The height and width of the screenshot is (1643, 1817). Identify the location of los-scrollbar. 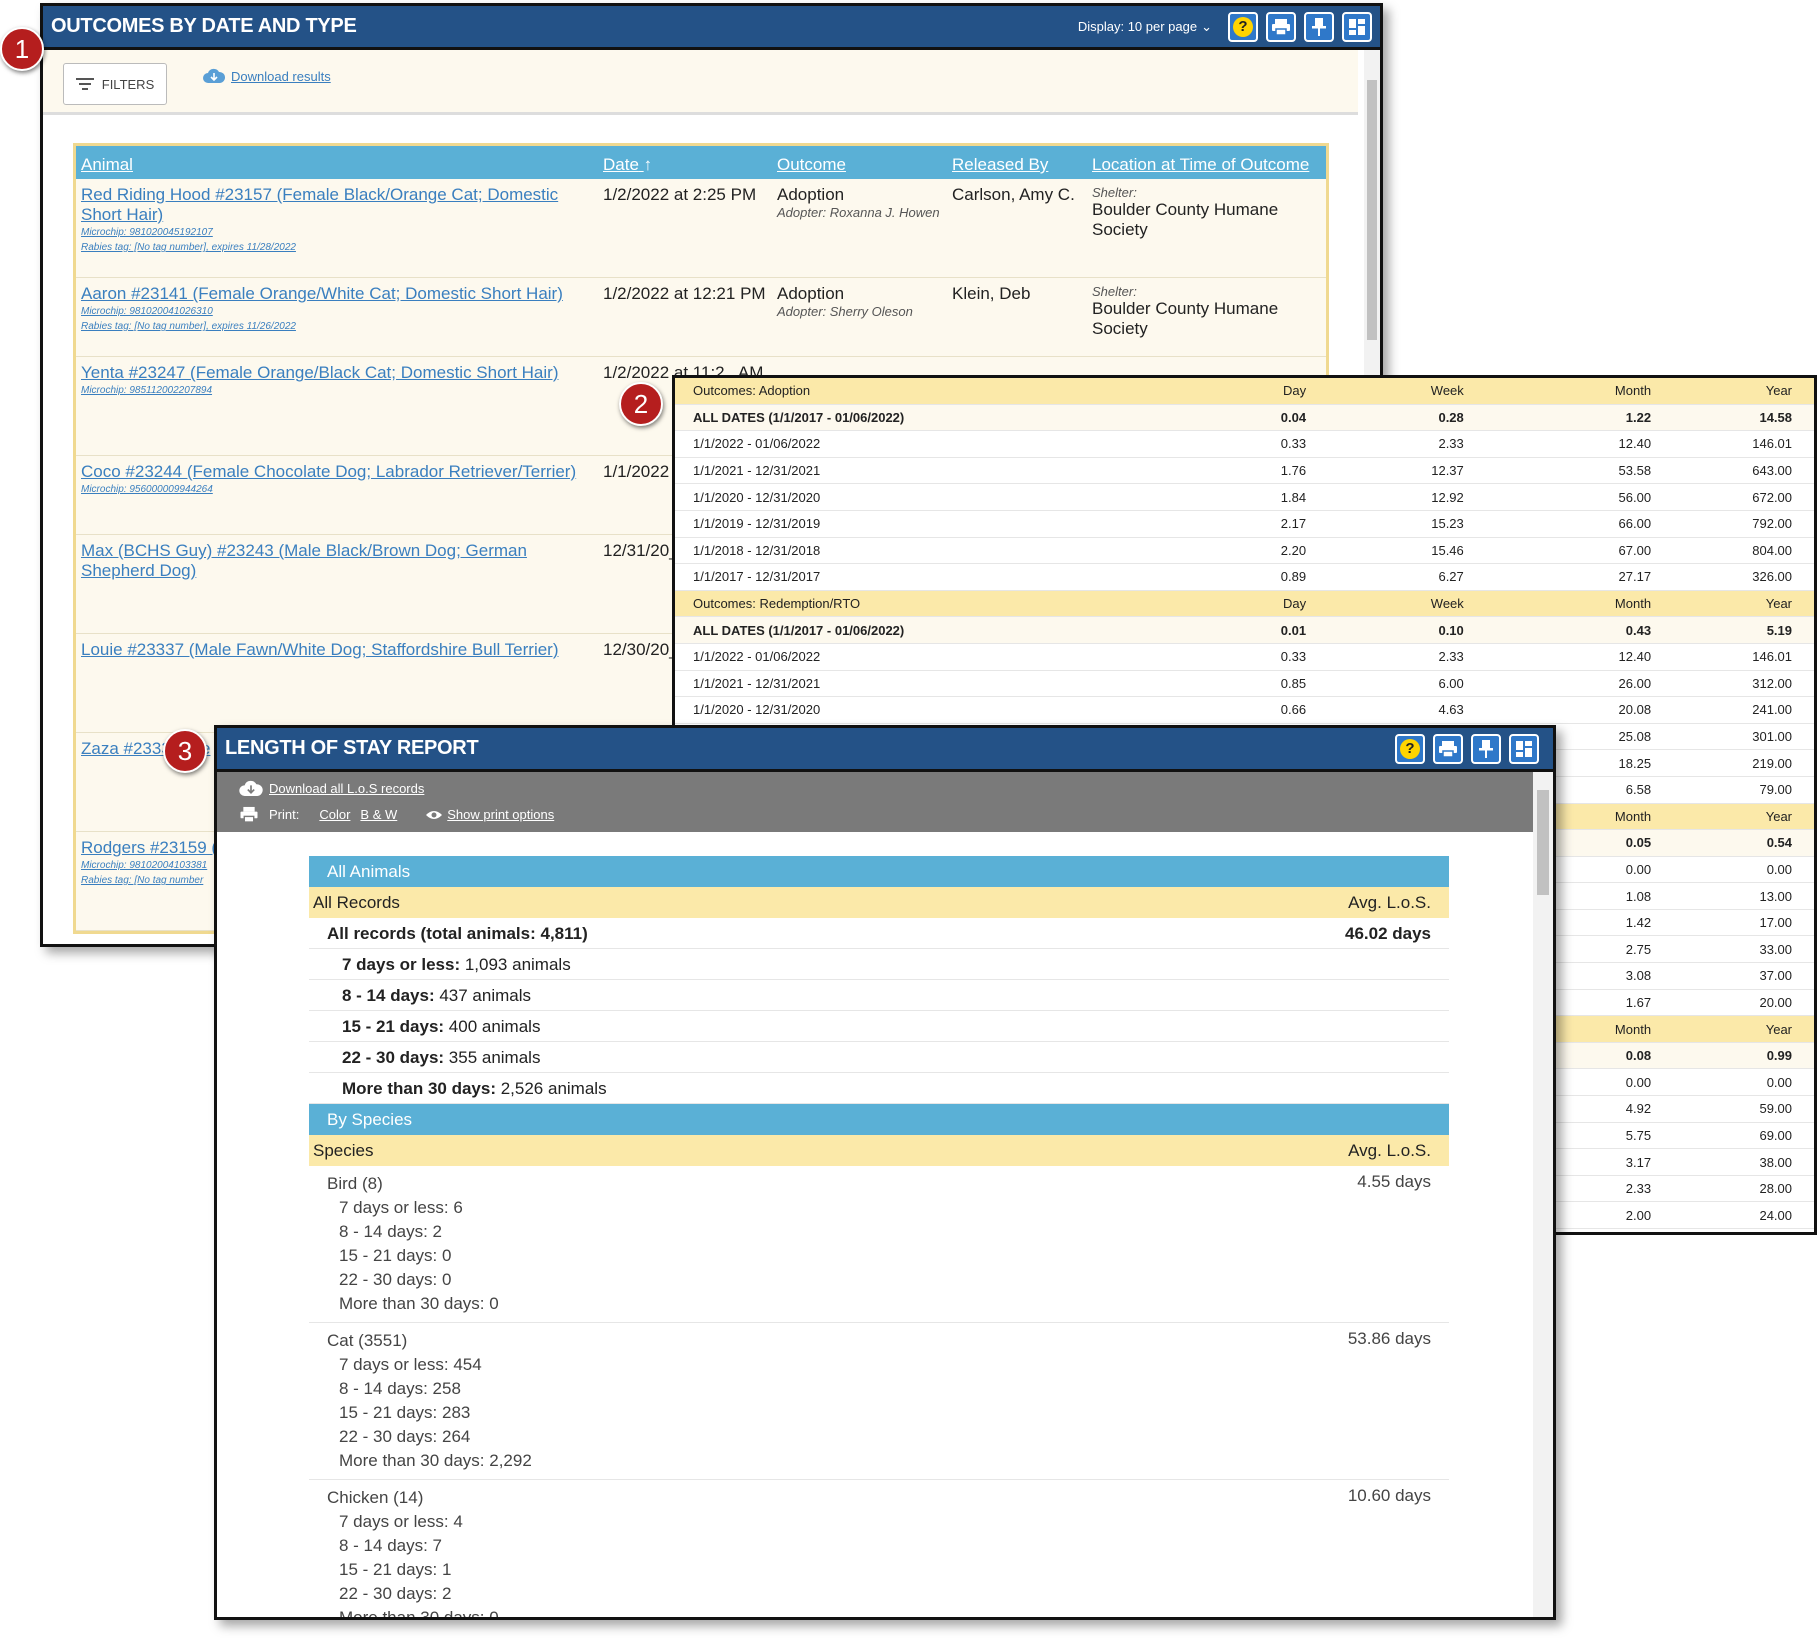
(1543, 1194).